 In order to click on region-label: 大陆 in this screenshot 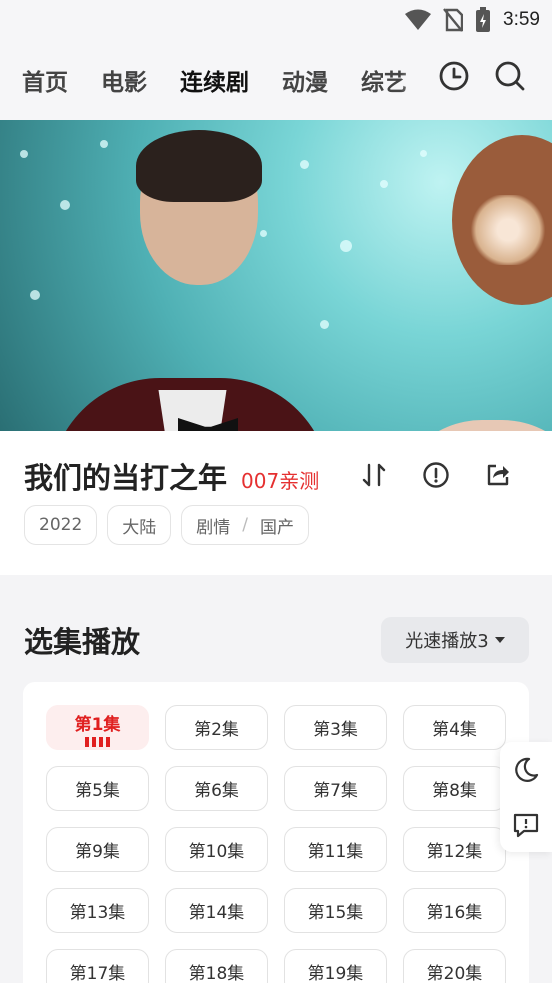, I will do `click(139, 527)`.